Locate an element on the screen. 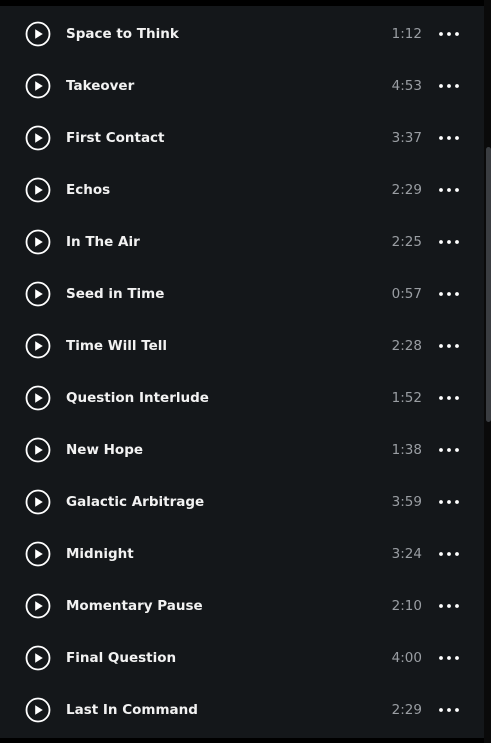 This screenshot has width=491, height=743. track-title: Galactic Arbitrage is located at coordinates (135, 502).